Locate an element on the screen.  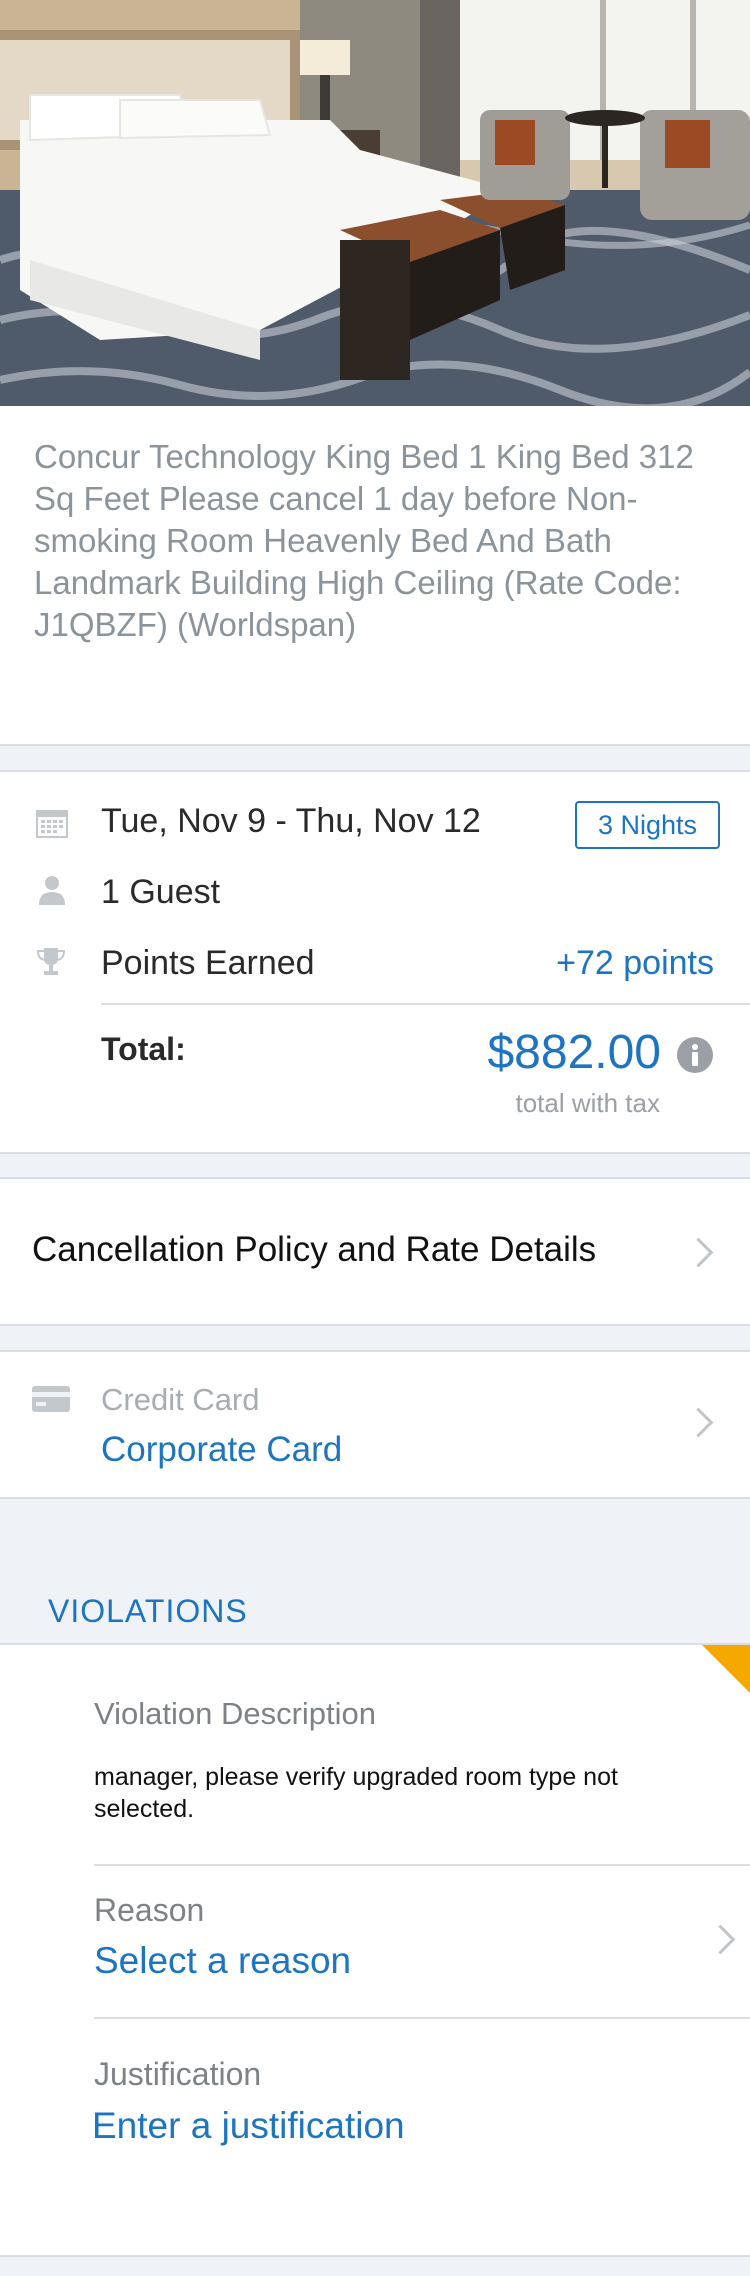
reason-label: Reason is located at coordinates (149, 1910).